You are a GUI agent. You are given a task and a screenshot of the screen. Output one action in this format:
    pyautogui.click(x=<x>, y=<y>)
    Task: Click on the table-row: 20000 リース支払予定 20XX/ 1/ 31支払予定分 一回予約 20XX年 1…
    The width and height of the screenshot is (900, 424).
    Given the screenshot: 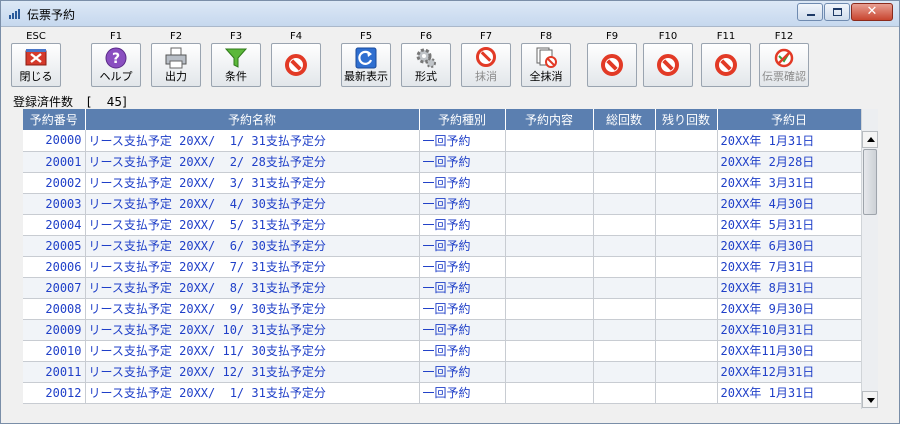 What is the action you would take?
    pyautogui.click(x=442, y=141)
    